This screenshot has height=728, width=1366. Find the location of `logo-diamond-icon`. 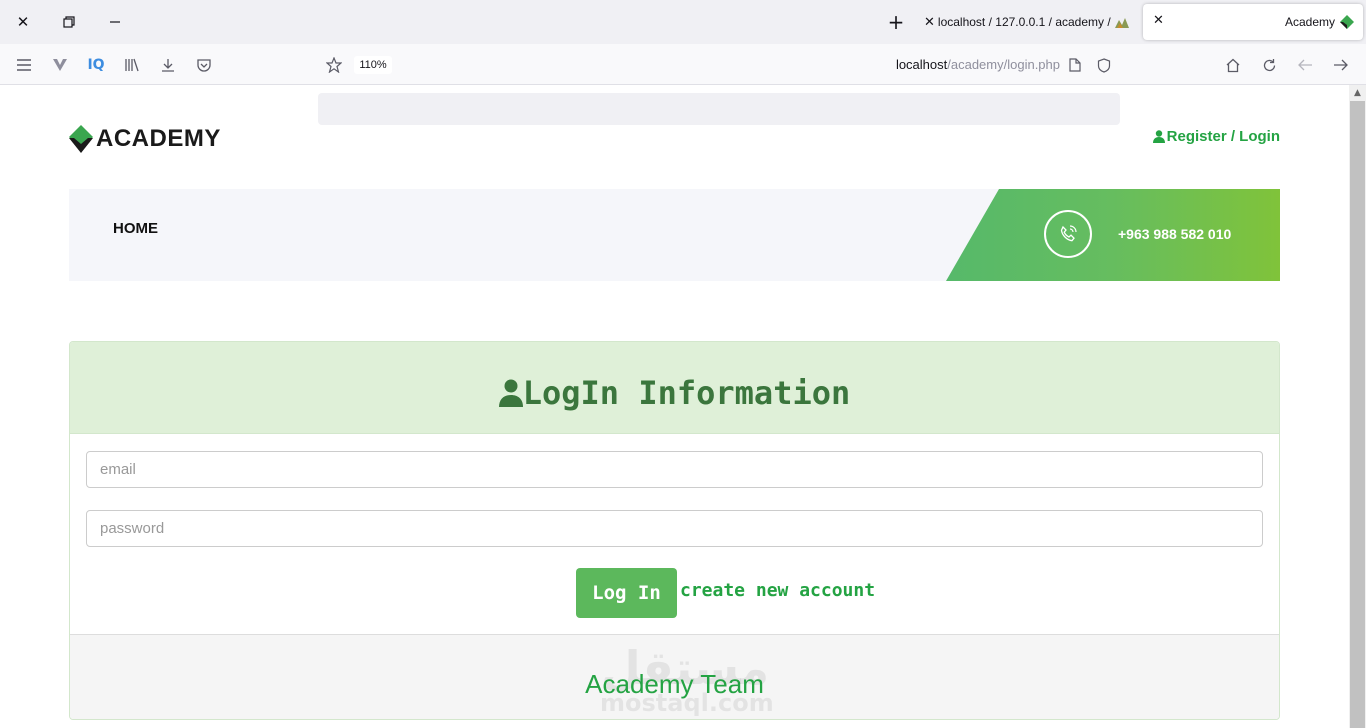

logo-diamond-icon is located at coordinates (81, 139).